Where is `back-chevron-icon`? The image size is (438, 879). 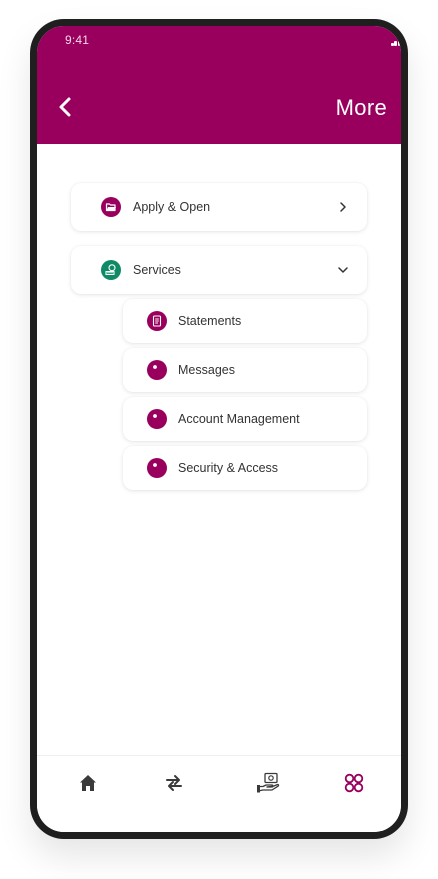
back-chevron-icon is located at coordinates (66, 107).